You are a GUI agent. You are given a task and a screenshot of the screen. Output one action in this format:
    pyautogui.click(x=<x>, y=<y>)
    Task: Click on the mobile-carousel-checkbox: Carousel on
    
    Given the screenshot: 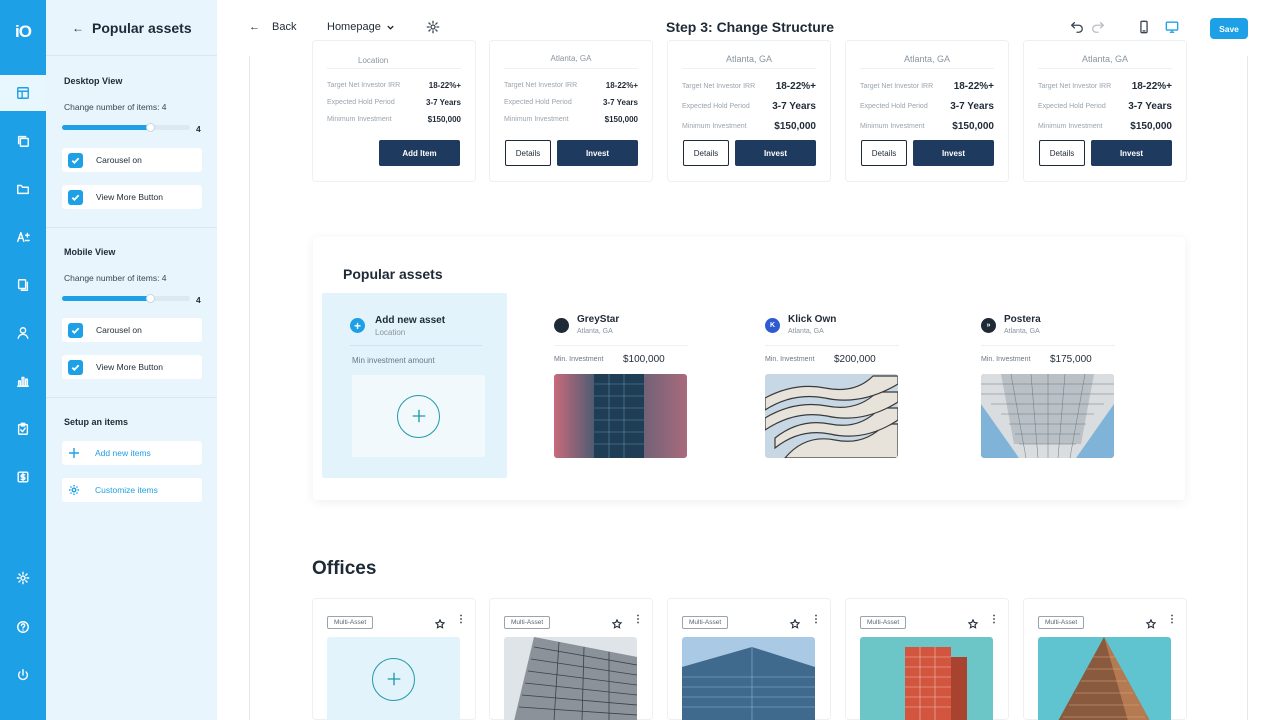 What is the action you would take?
    pyautogui.click(x=132, y=330)
    